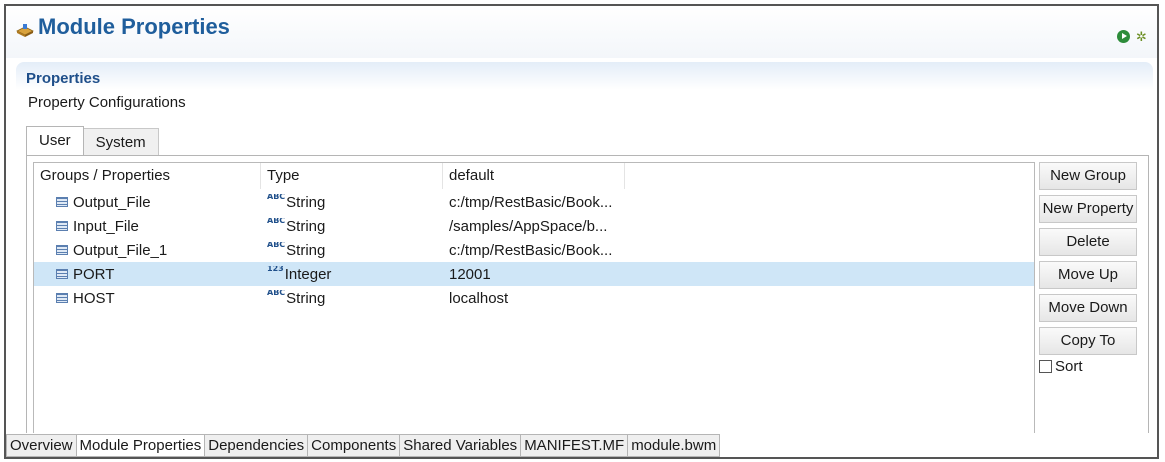 This screenshot has width=1165, height=462. What do you see at coordinates (1088, 176) in the screenshot?
I see `new-group-button: New Group` at bounding box center [1088, 176].